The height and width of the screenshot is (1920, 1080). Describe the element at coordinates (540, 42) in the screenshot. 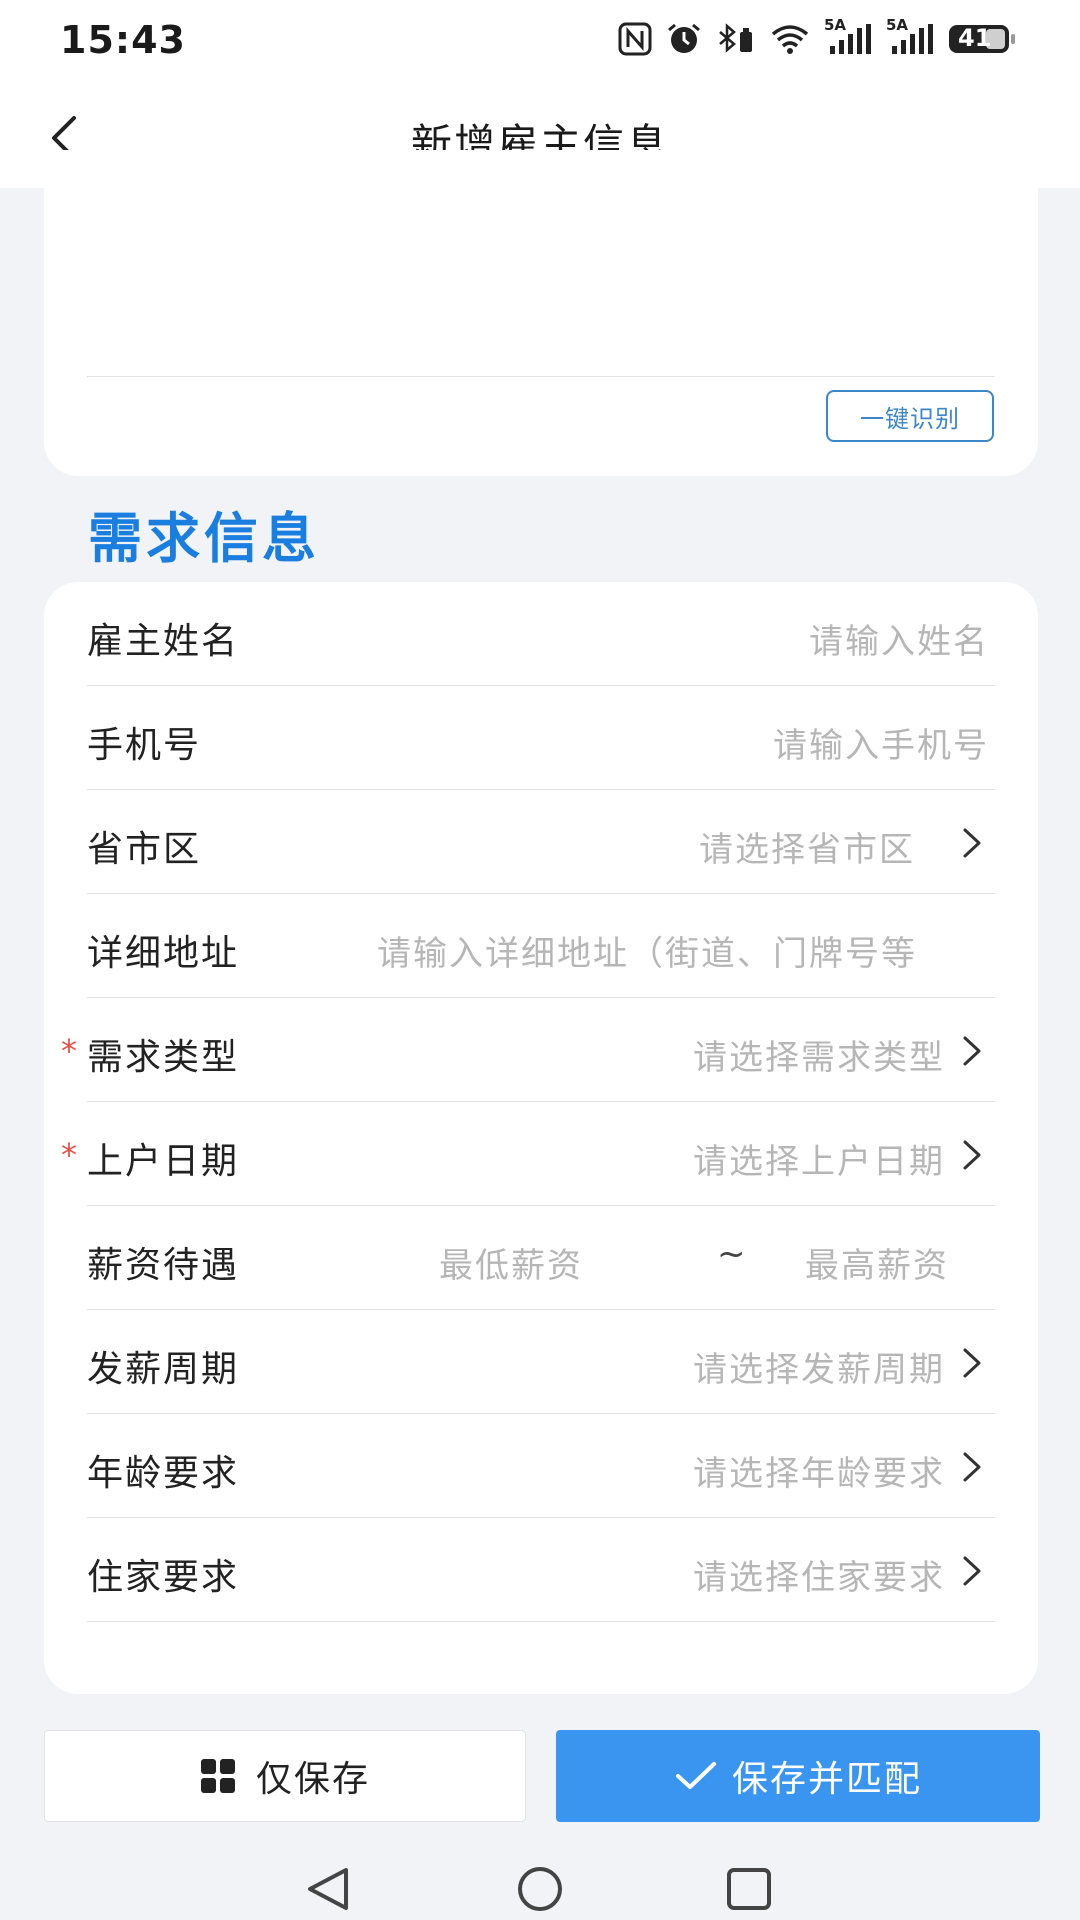

I see `status-bar: 15:43 5A 5A 41` at that location.